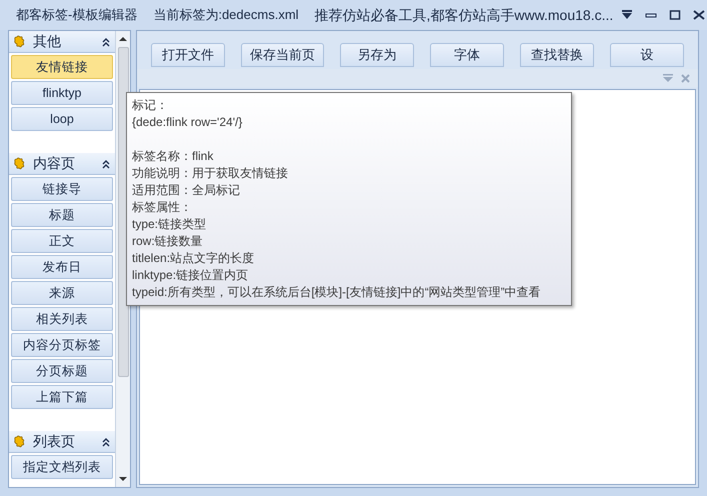  Describe the element at coordinates (337, 292) in the screenshot. I see `tooltip-line: typeid:所有类型，可以在系统后台[模块]-[友情链接]中的“网站类型管理”中查看` at that location.